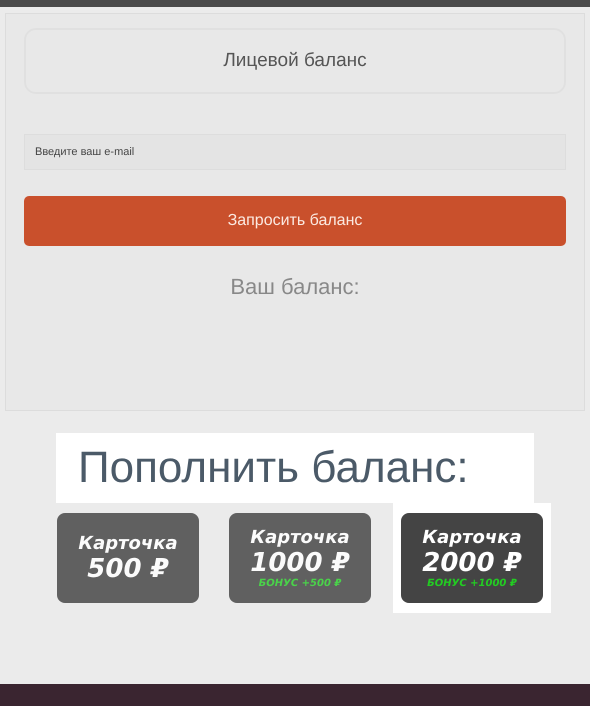  I want to click on request-balance-button: Запросить баланс, so click(295, 221).